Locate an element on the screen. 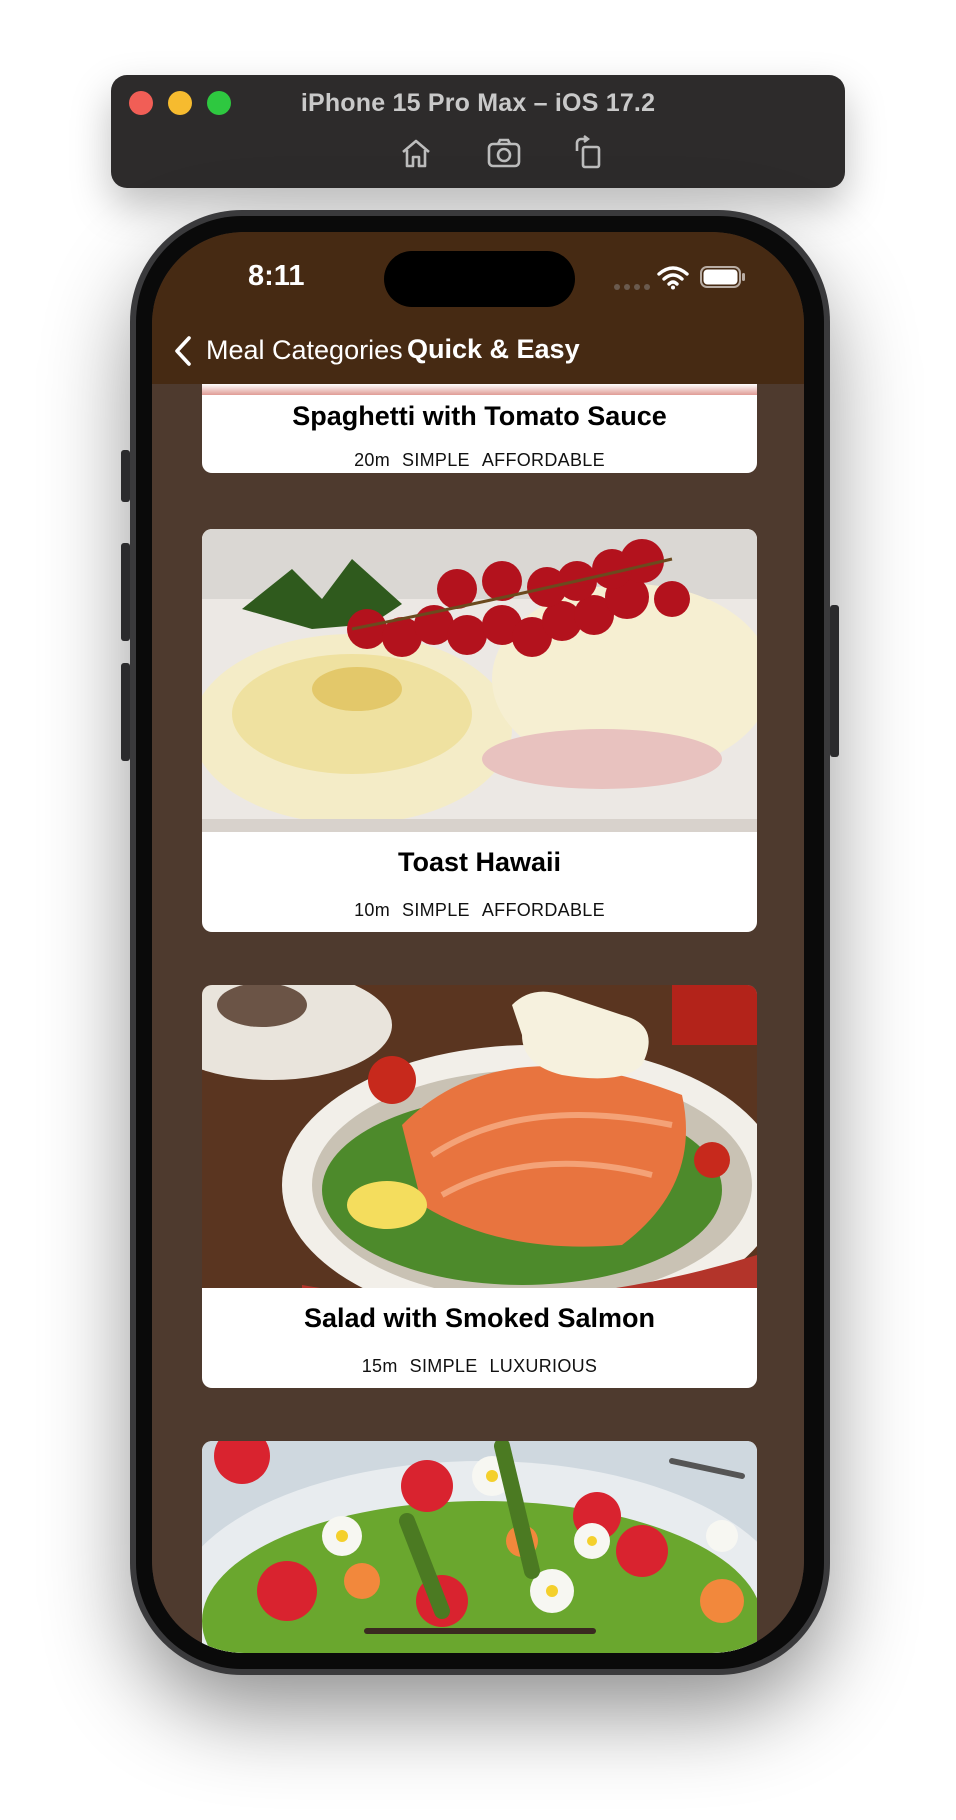 This screenshot has height=1820, width=956. meal-card-toast-hawaii: Toast Hawaii 10m SIMPLE AFFORDABLE is located at coordinates (479, 730).